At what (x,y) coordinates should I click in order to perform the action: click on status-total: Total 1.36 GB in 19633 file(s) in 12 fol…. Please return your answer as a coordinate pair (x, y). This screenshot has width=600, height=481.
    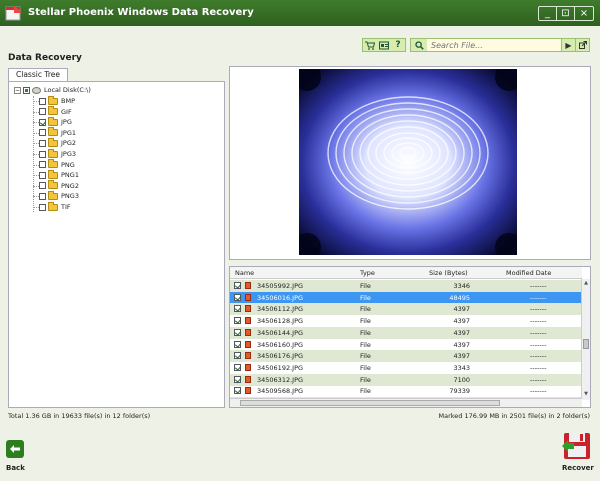
    Looking at the image, I should click on (79, 416).